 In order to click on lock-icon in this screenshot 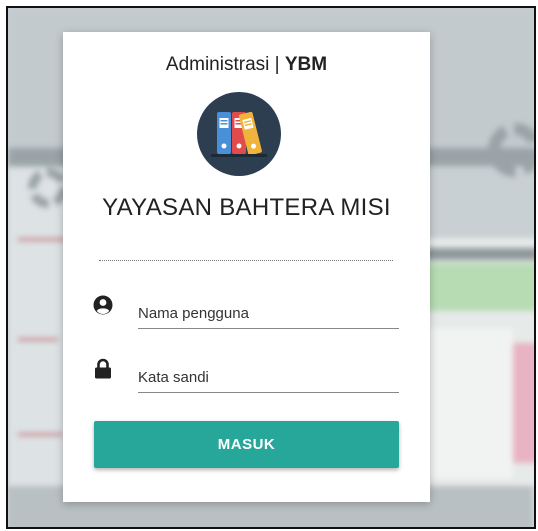, I will do `click(103, 368)`.